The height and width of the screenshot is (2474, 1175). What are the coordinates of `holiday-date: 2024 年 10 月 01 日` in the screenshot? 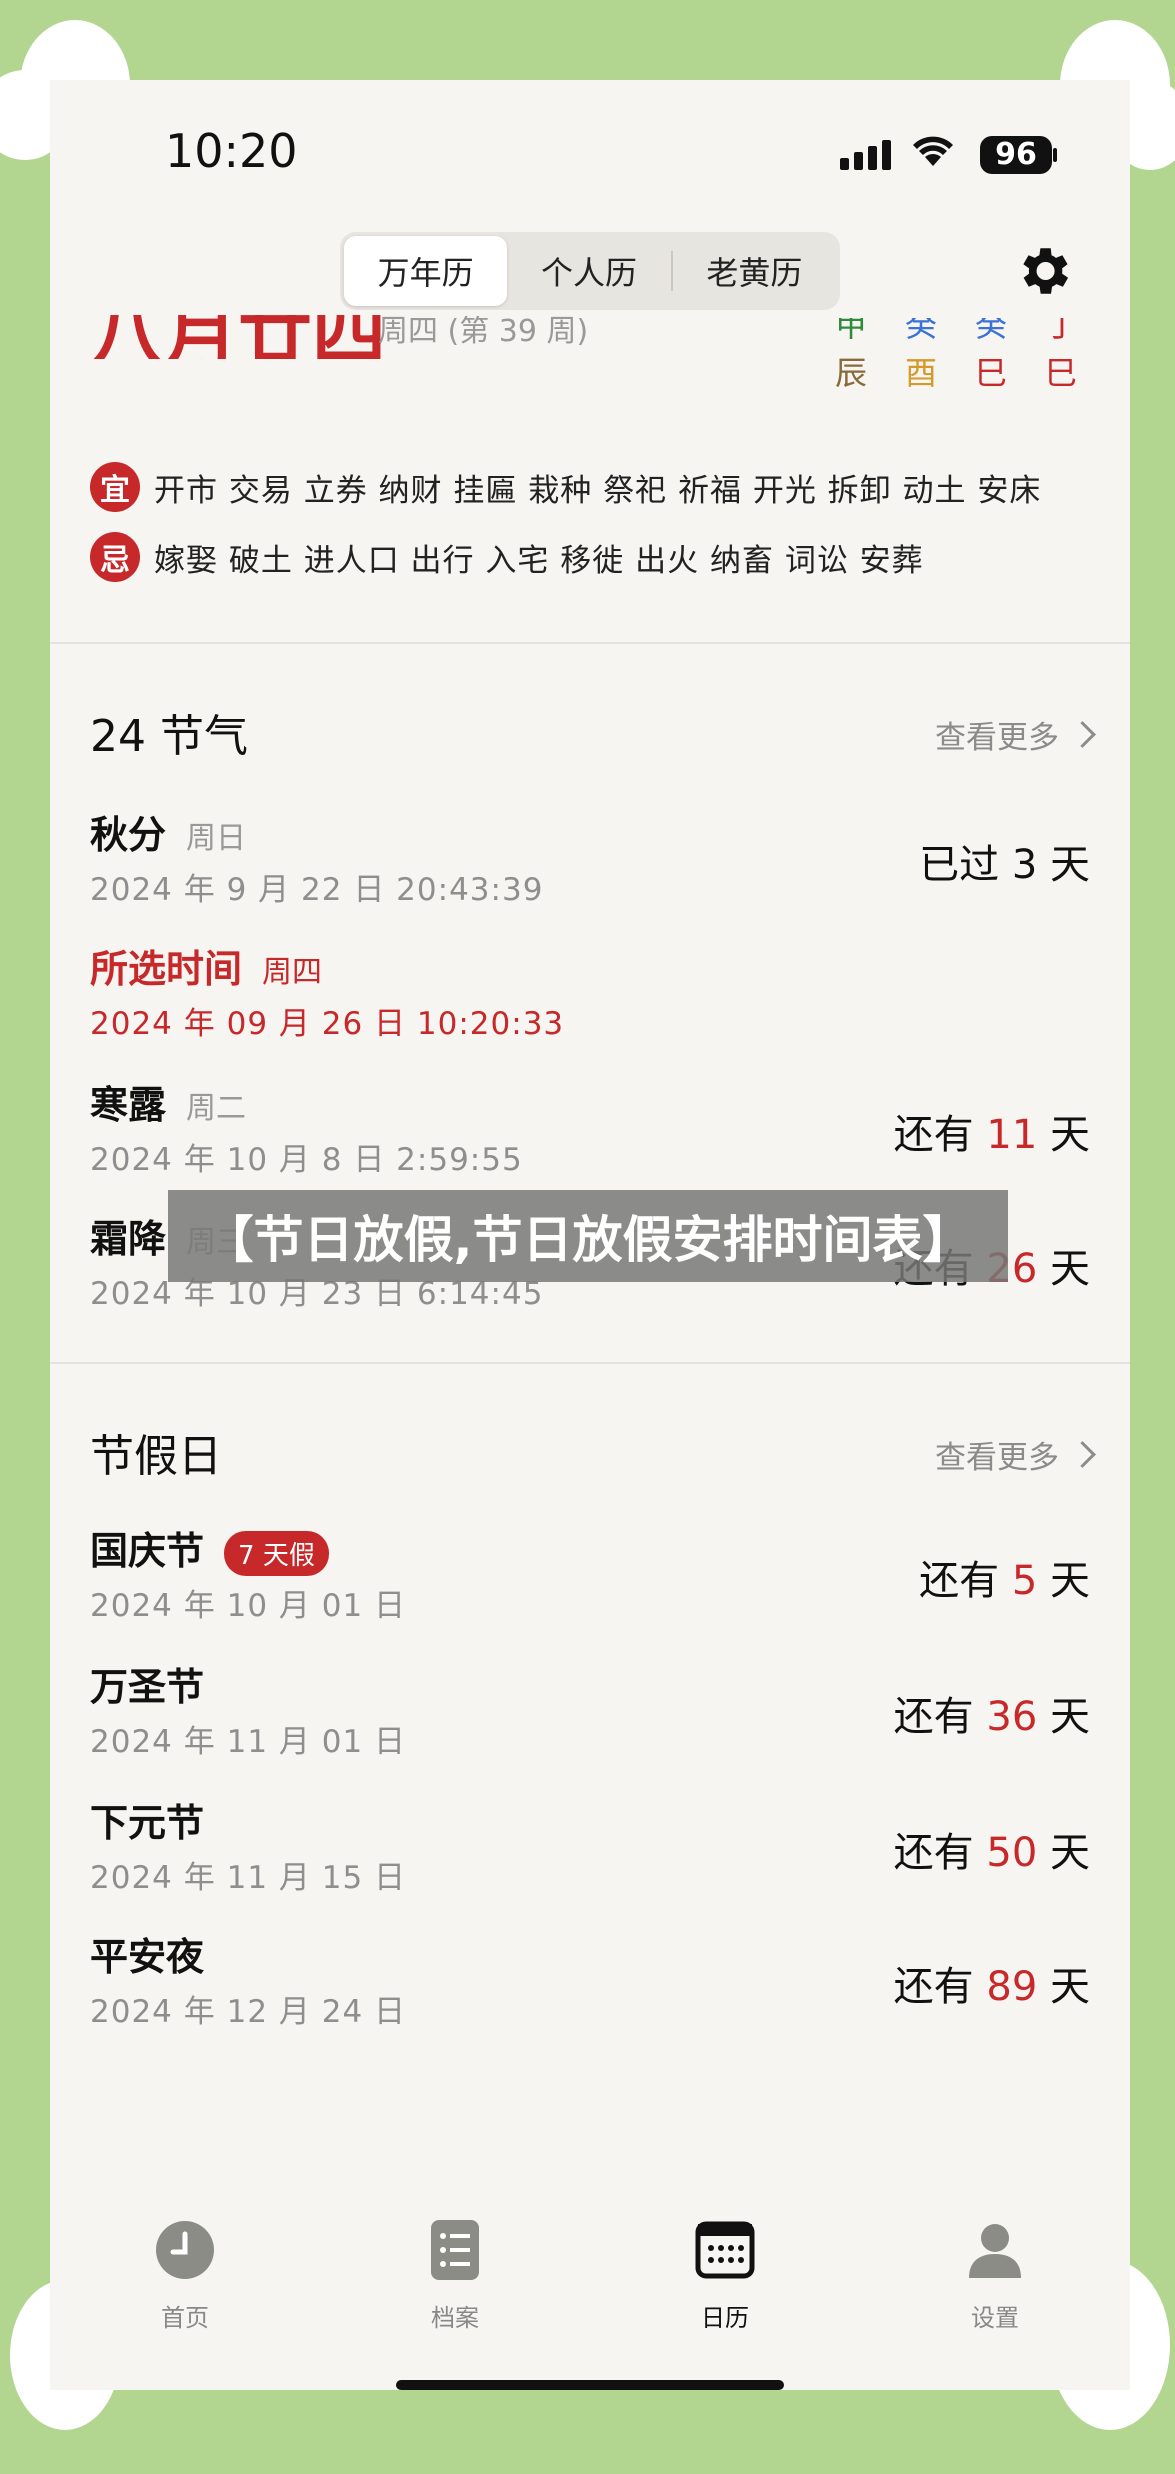 It's located at (248, 1606).